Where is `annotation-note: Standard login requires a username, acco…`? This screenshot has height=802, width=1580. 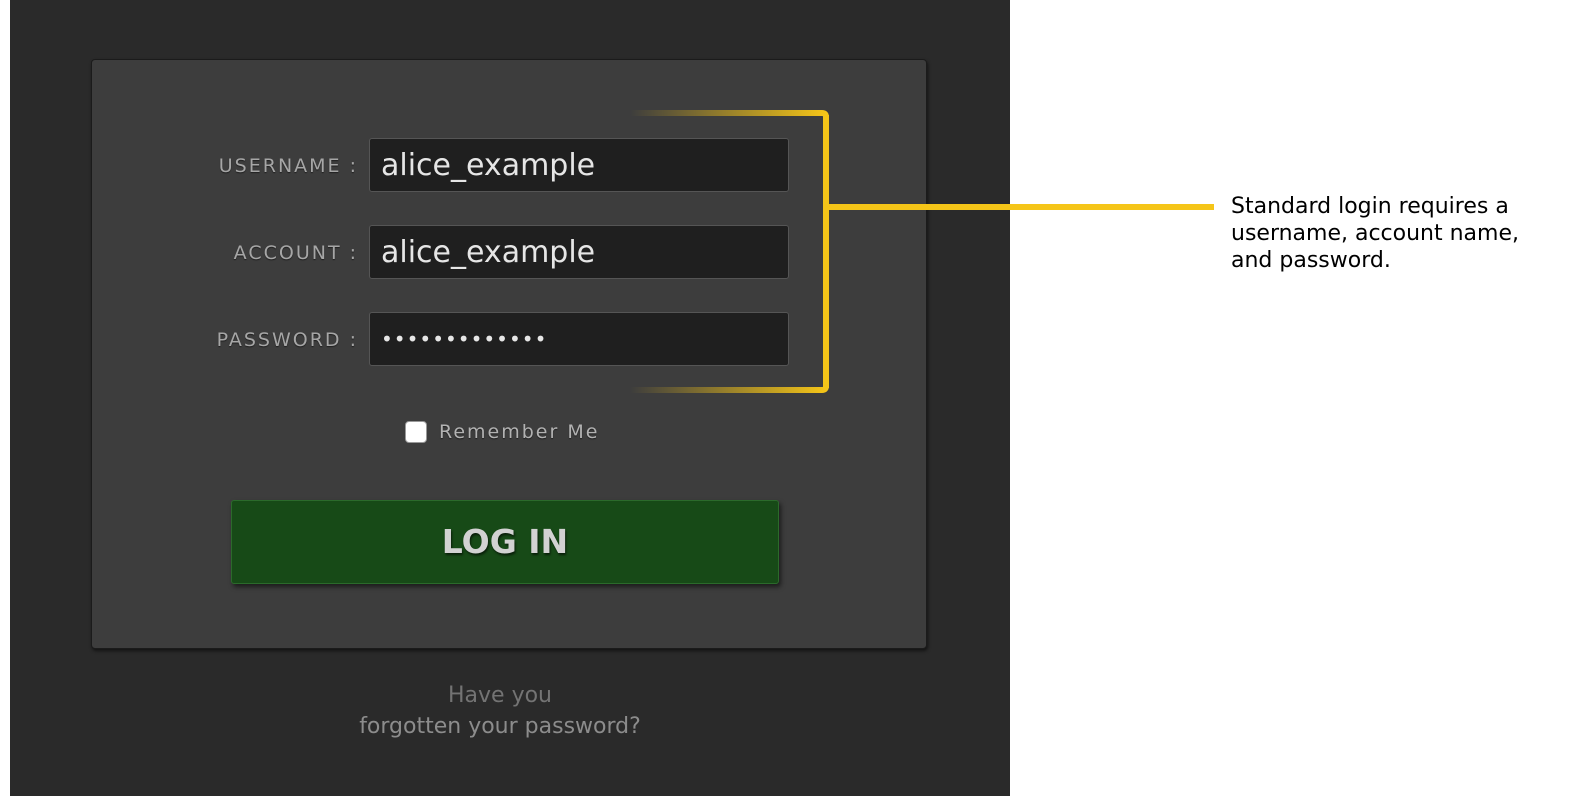 annotation-note: Standard login requires a username, acco… is located at coordinates (1401, 233).